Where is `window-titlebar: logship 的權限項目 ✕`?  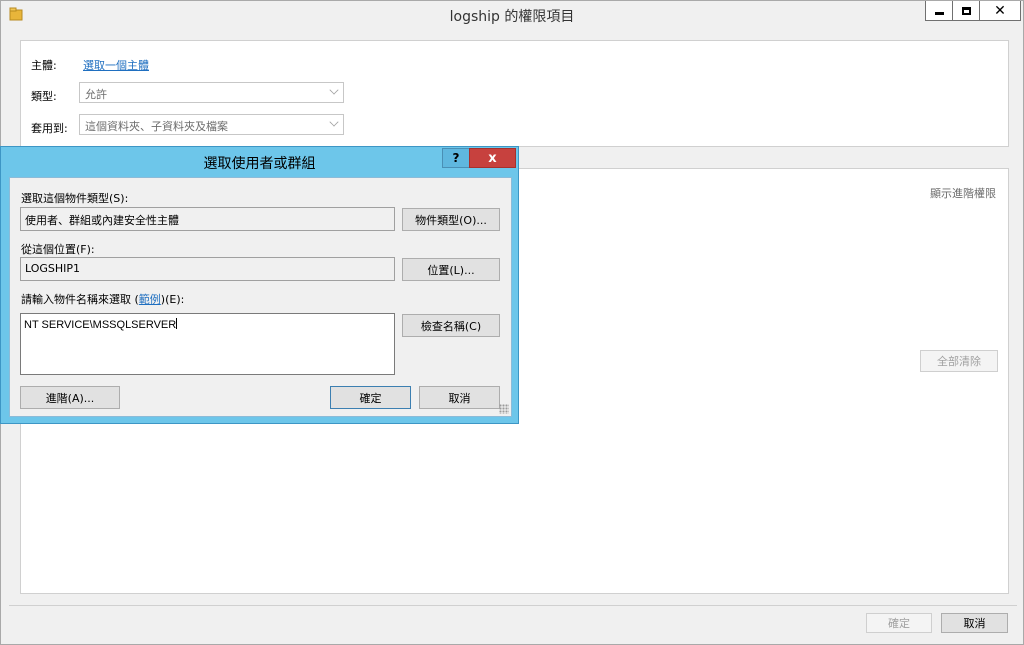 window-titlebar: logship 的權限項目 ✕ is located at coordinates (512, 15).